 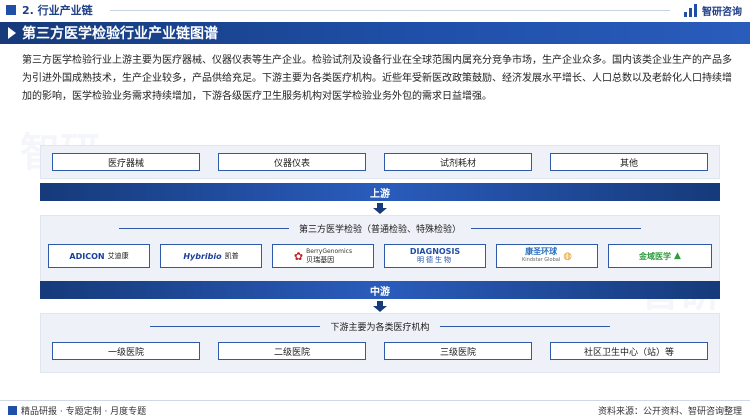 I want to click on title-bar: 第三方医学检验行业产业链图谱, so click(x=375, y=33).